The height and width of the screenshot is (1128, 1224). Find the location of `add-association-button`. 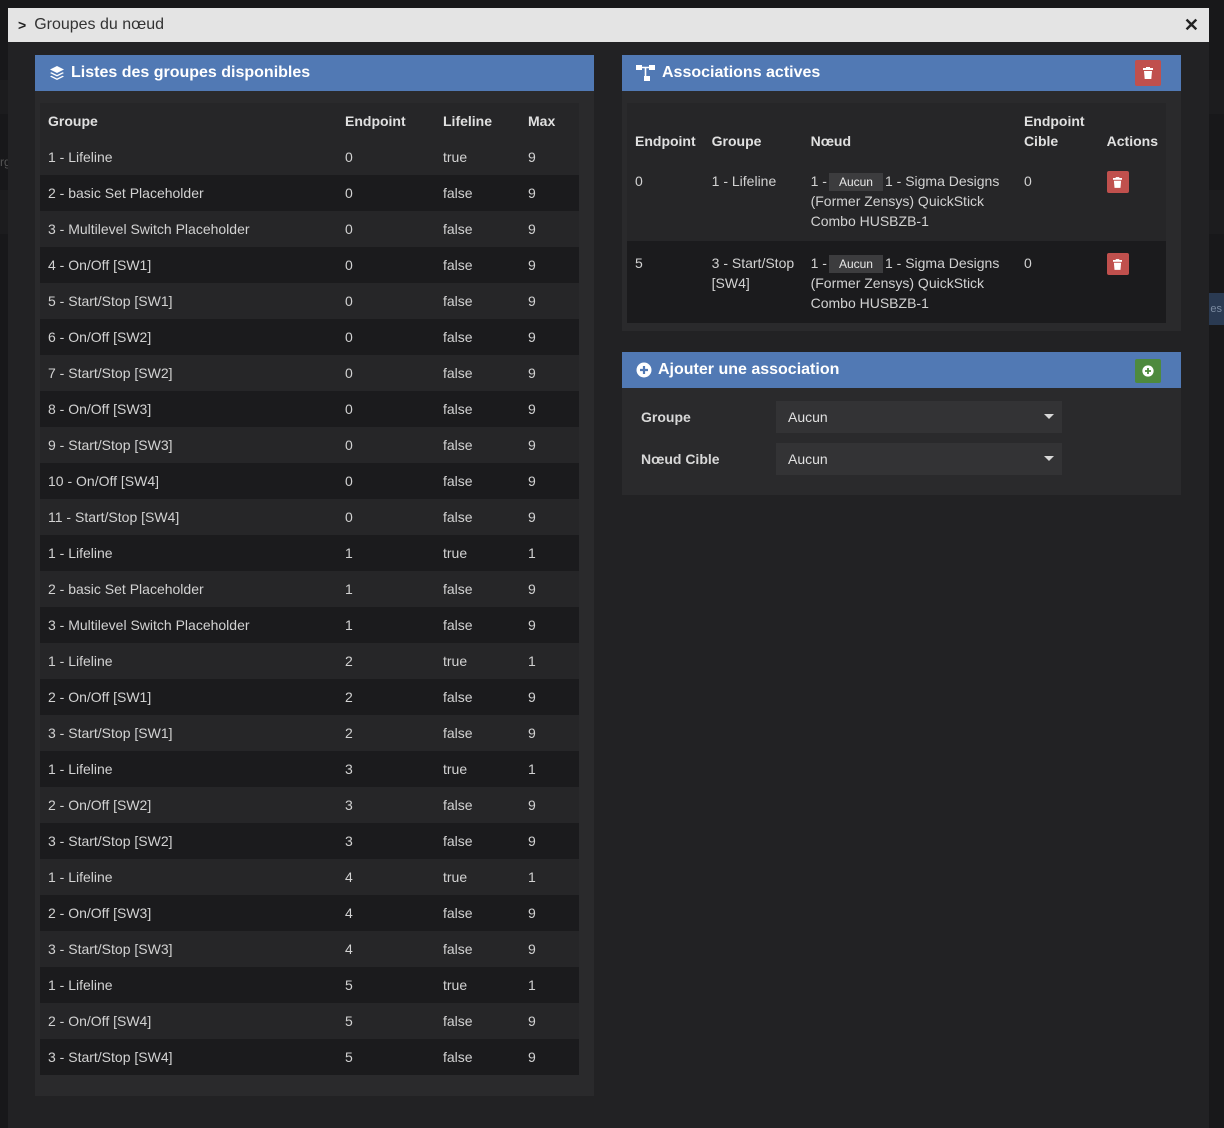

add-association-button is located at coordinates (1148, 371).